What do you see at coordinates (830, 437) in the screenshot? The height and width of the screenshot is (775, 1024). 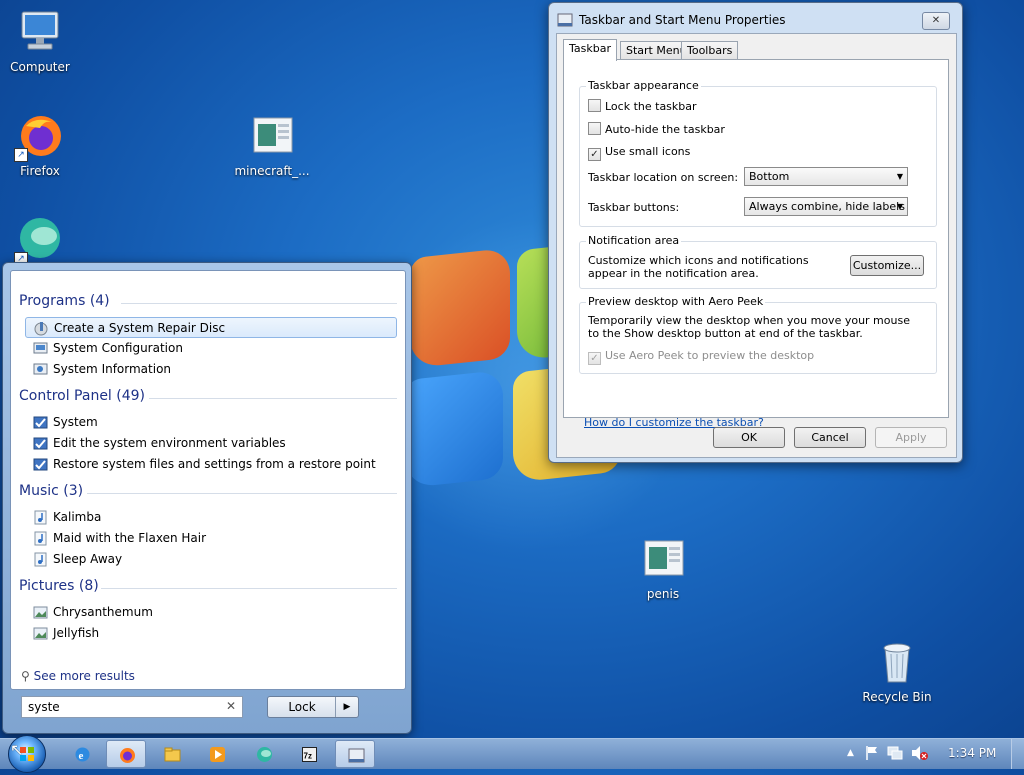 I see `cancel-button: Cancel` at bounding box center [830, 437].